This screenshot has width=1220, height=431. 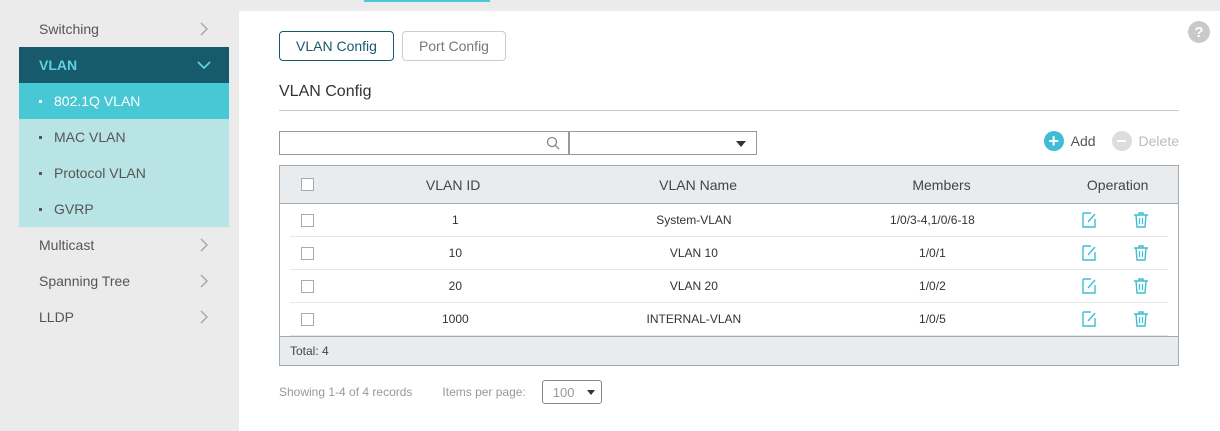 I want to click on items-per-page-value: 100, so click(x=563, y=392).